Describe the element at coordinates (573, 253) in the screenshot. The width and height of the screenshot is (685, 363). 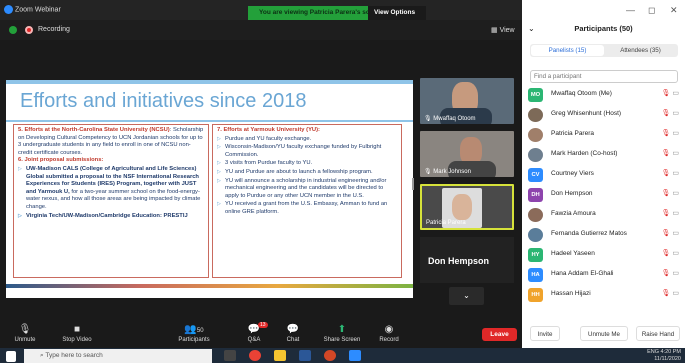
I see `participant-name: Hadeel Yaseen` at that location.